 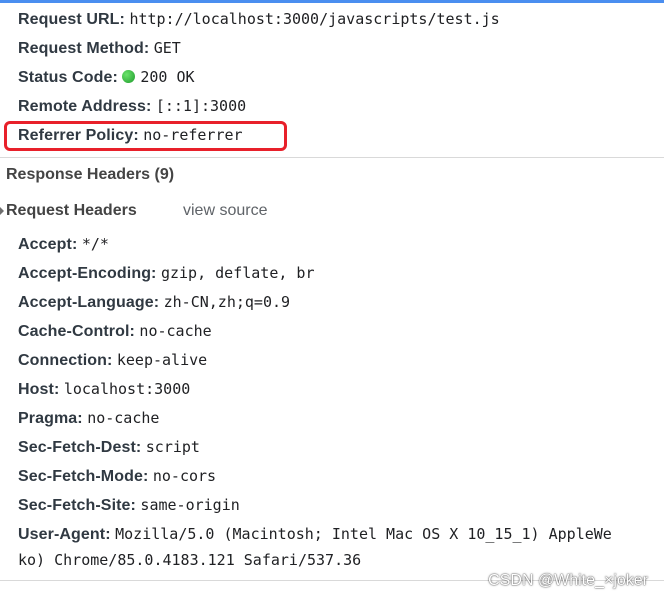 I want to click on response-headers-toggle: Response Headers (9), so click(x=90, y=175).